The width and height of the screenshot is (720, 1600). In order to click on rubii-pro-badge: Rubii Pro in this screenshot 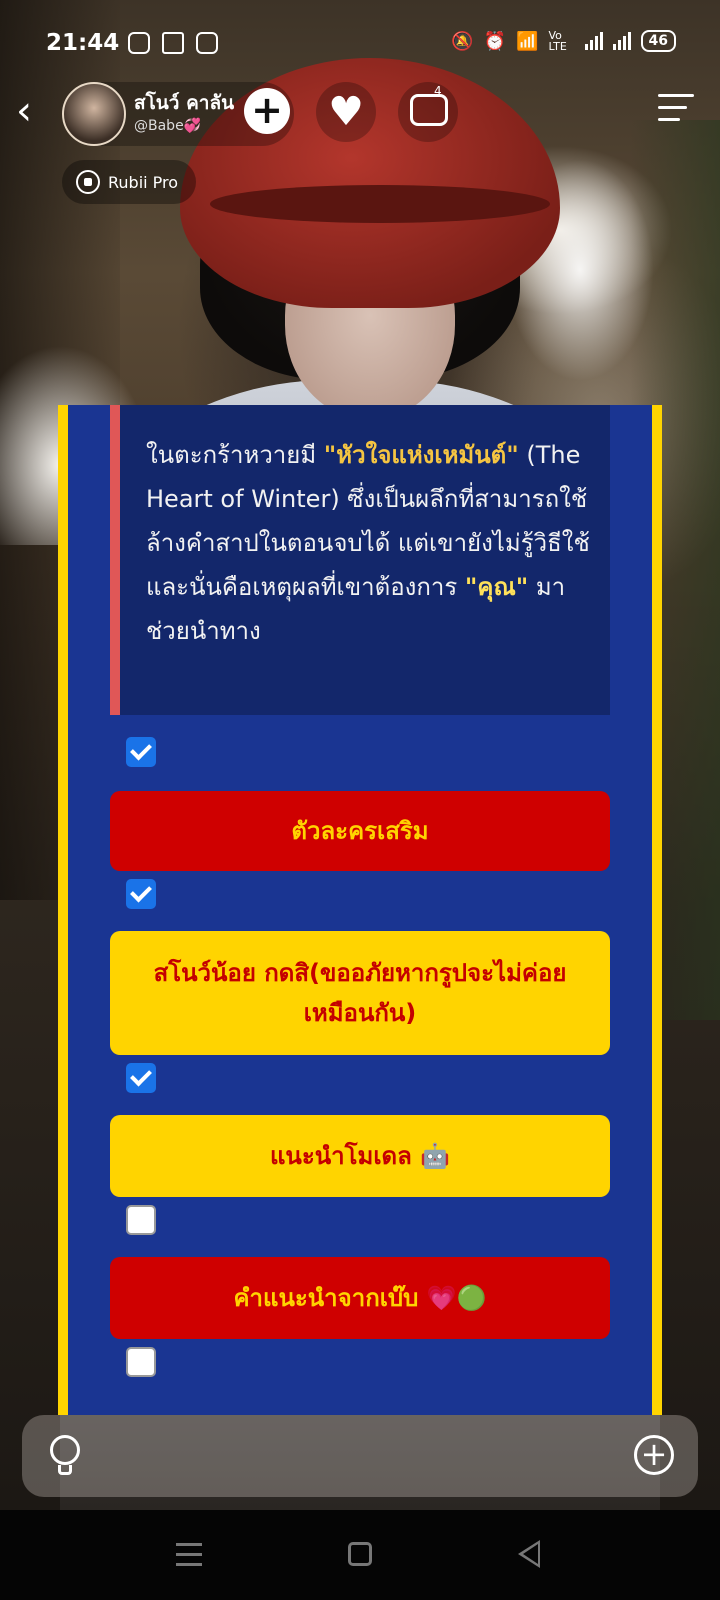, I will do `click(129, 182)`.